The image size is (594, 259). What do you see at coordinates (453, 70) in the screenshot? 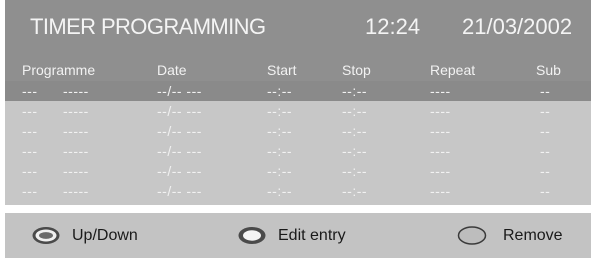
I see `col-repeat: Repeat` at bounding box center [453, 70].